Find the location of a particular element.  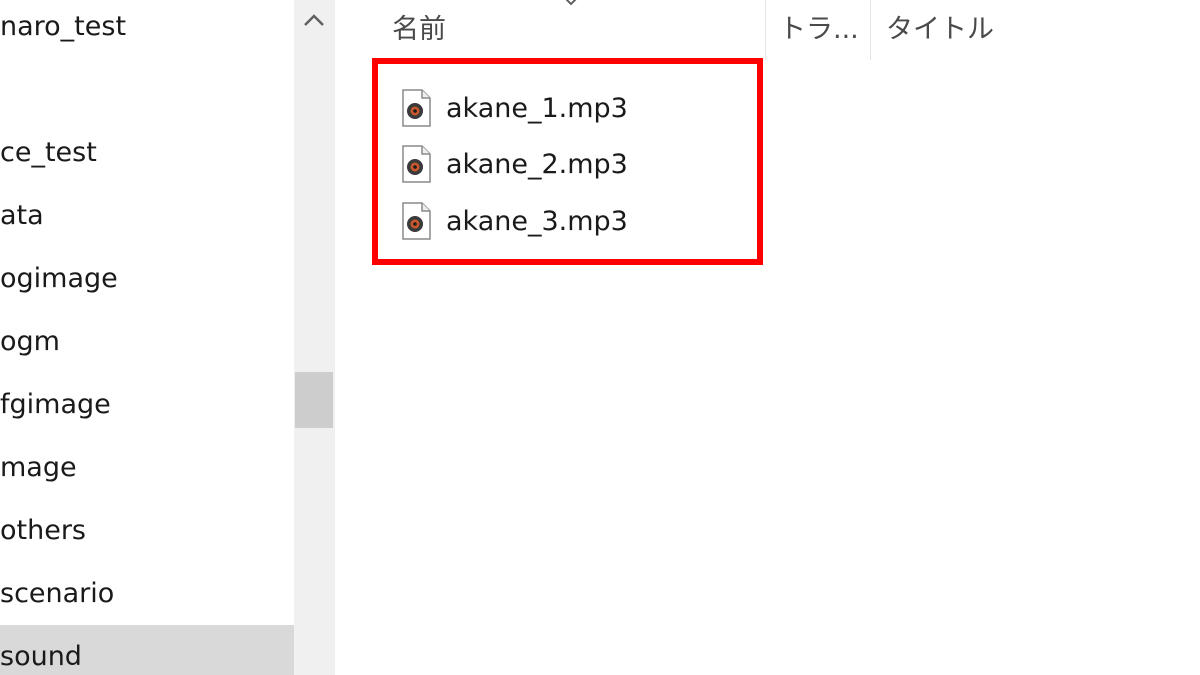

nav-item-others: others is located at coordinates (147, 531).